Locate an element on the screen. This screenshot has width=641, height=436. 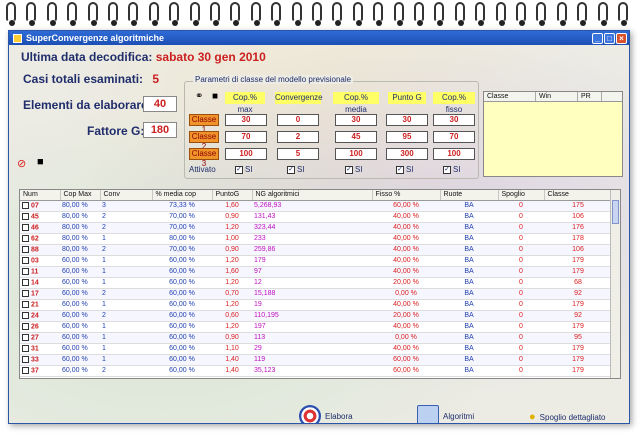
table-row: 33 60,00 % 1 60,00 % 1,40 119 60,00 % BA 0 179 is located at coordinates (316, 360).